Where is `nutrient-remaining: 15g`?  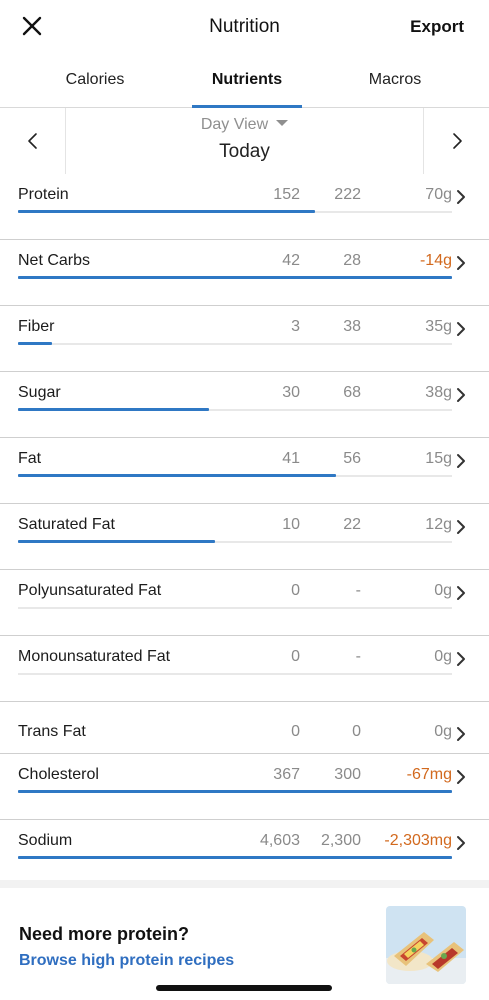
nutrient-remaining: 15g is located at coordinates (438, 458).